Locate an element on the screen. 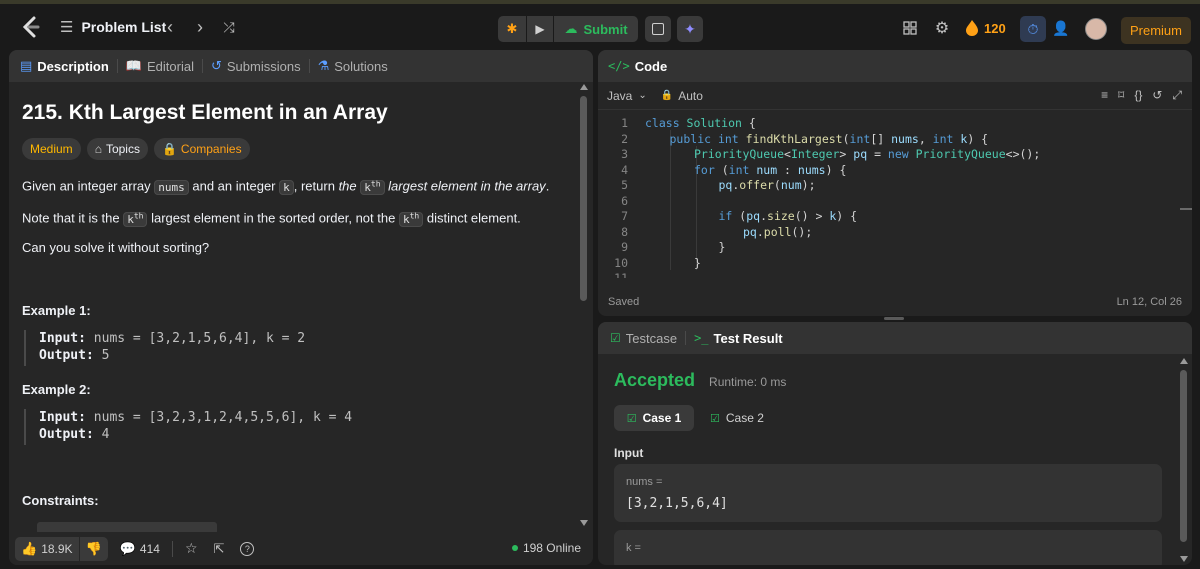  star-icon: ☆ is located at coordinates (191, 548).